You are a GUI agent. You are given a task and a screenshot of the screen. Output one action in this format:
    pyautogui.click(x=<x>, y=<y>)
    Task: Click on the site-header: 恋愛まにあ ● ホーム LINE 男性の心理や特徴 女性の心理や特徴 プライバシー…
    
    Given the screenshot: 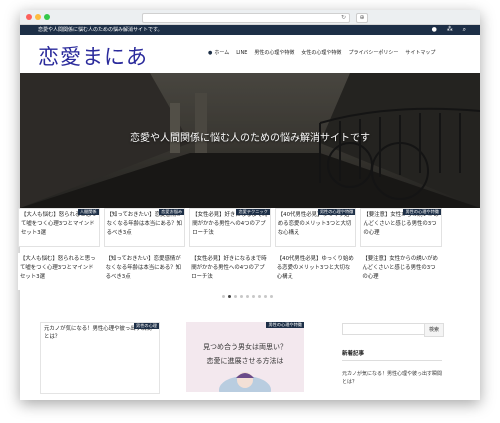 What is the action you would take?
    pyautogui.click(x=250, y=54)
    